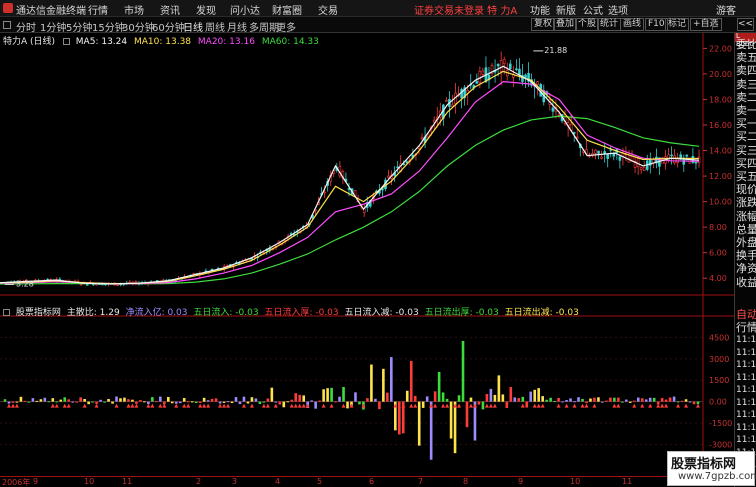  Describe the element at coordinates (237, 26) in the screenshot. I see `period-tab-8: 月线` at that location.